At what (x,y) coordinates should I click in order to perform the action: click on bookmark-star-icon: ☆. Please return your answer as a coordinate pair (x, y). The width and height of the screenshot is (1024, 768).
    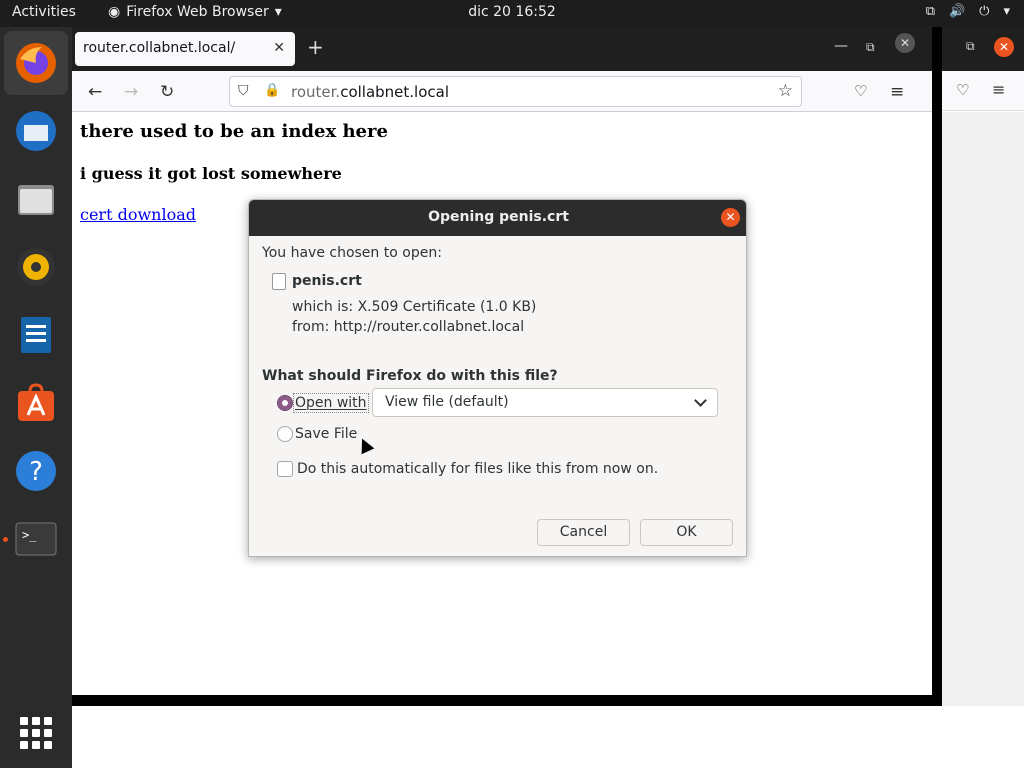
    Looking at the image, I should click on (785, 91).